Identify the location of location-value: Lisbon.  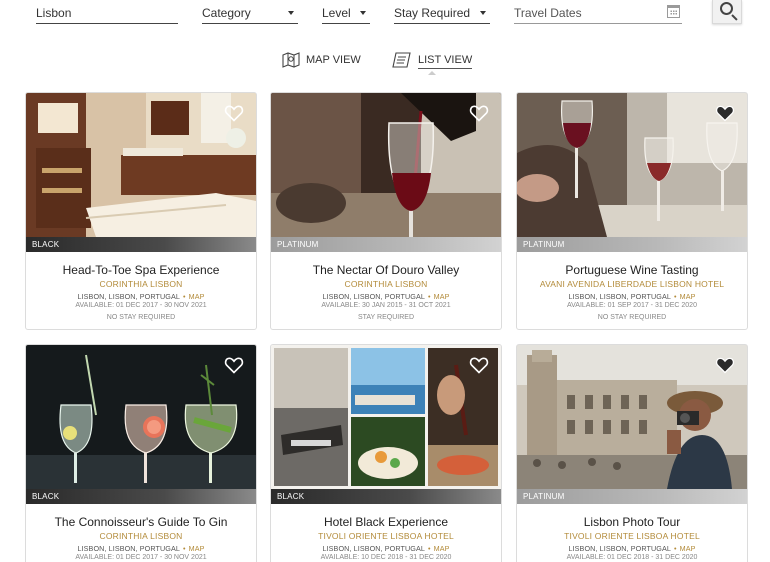
(54, 13).